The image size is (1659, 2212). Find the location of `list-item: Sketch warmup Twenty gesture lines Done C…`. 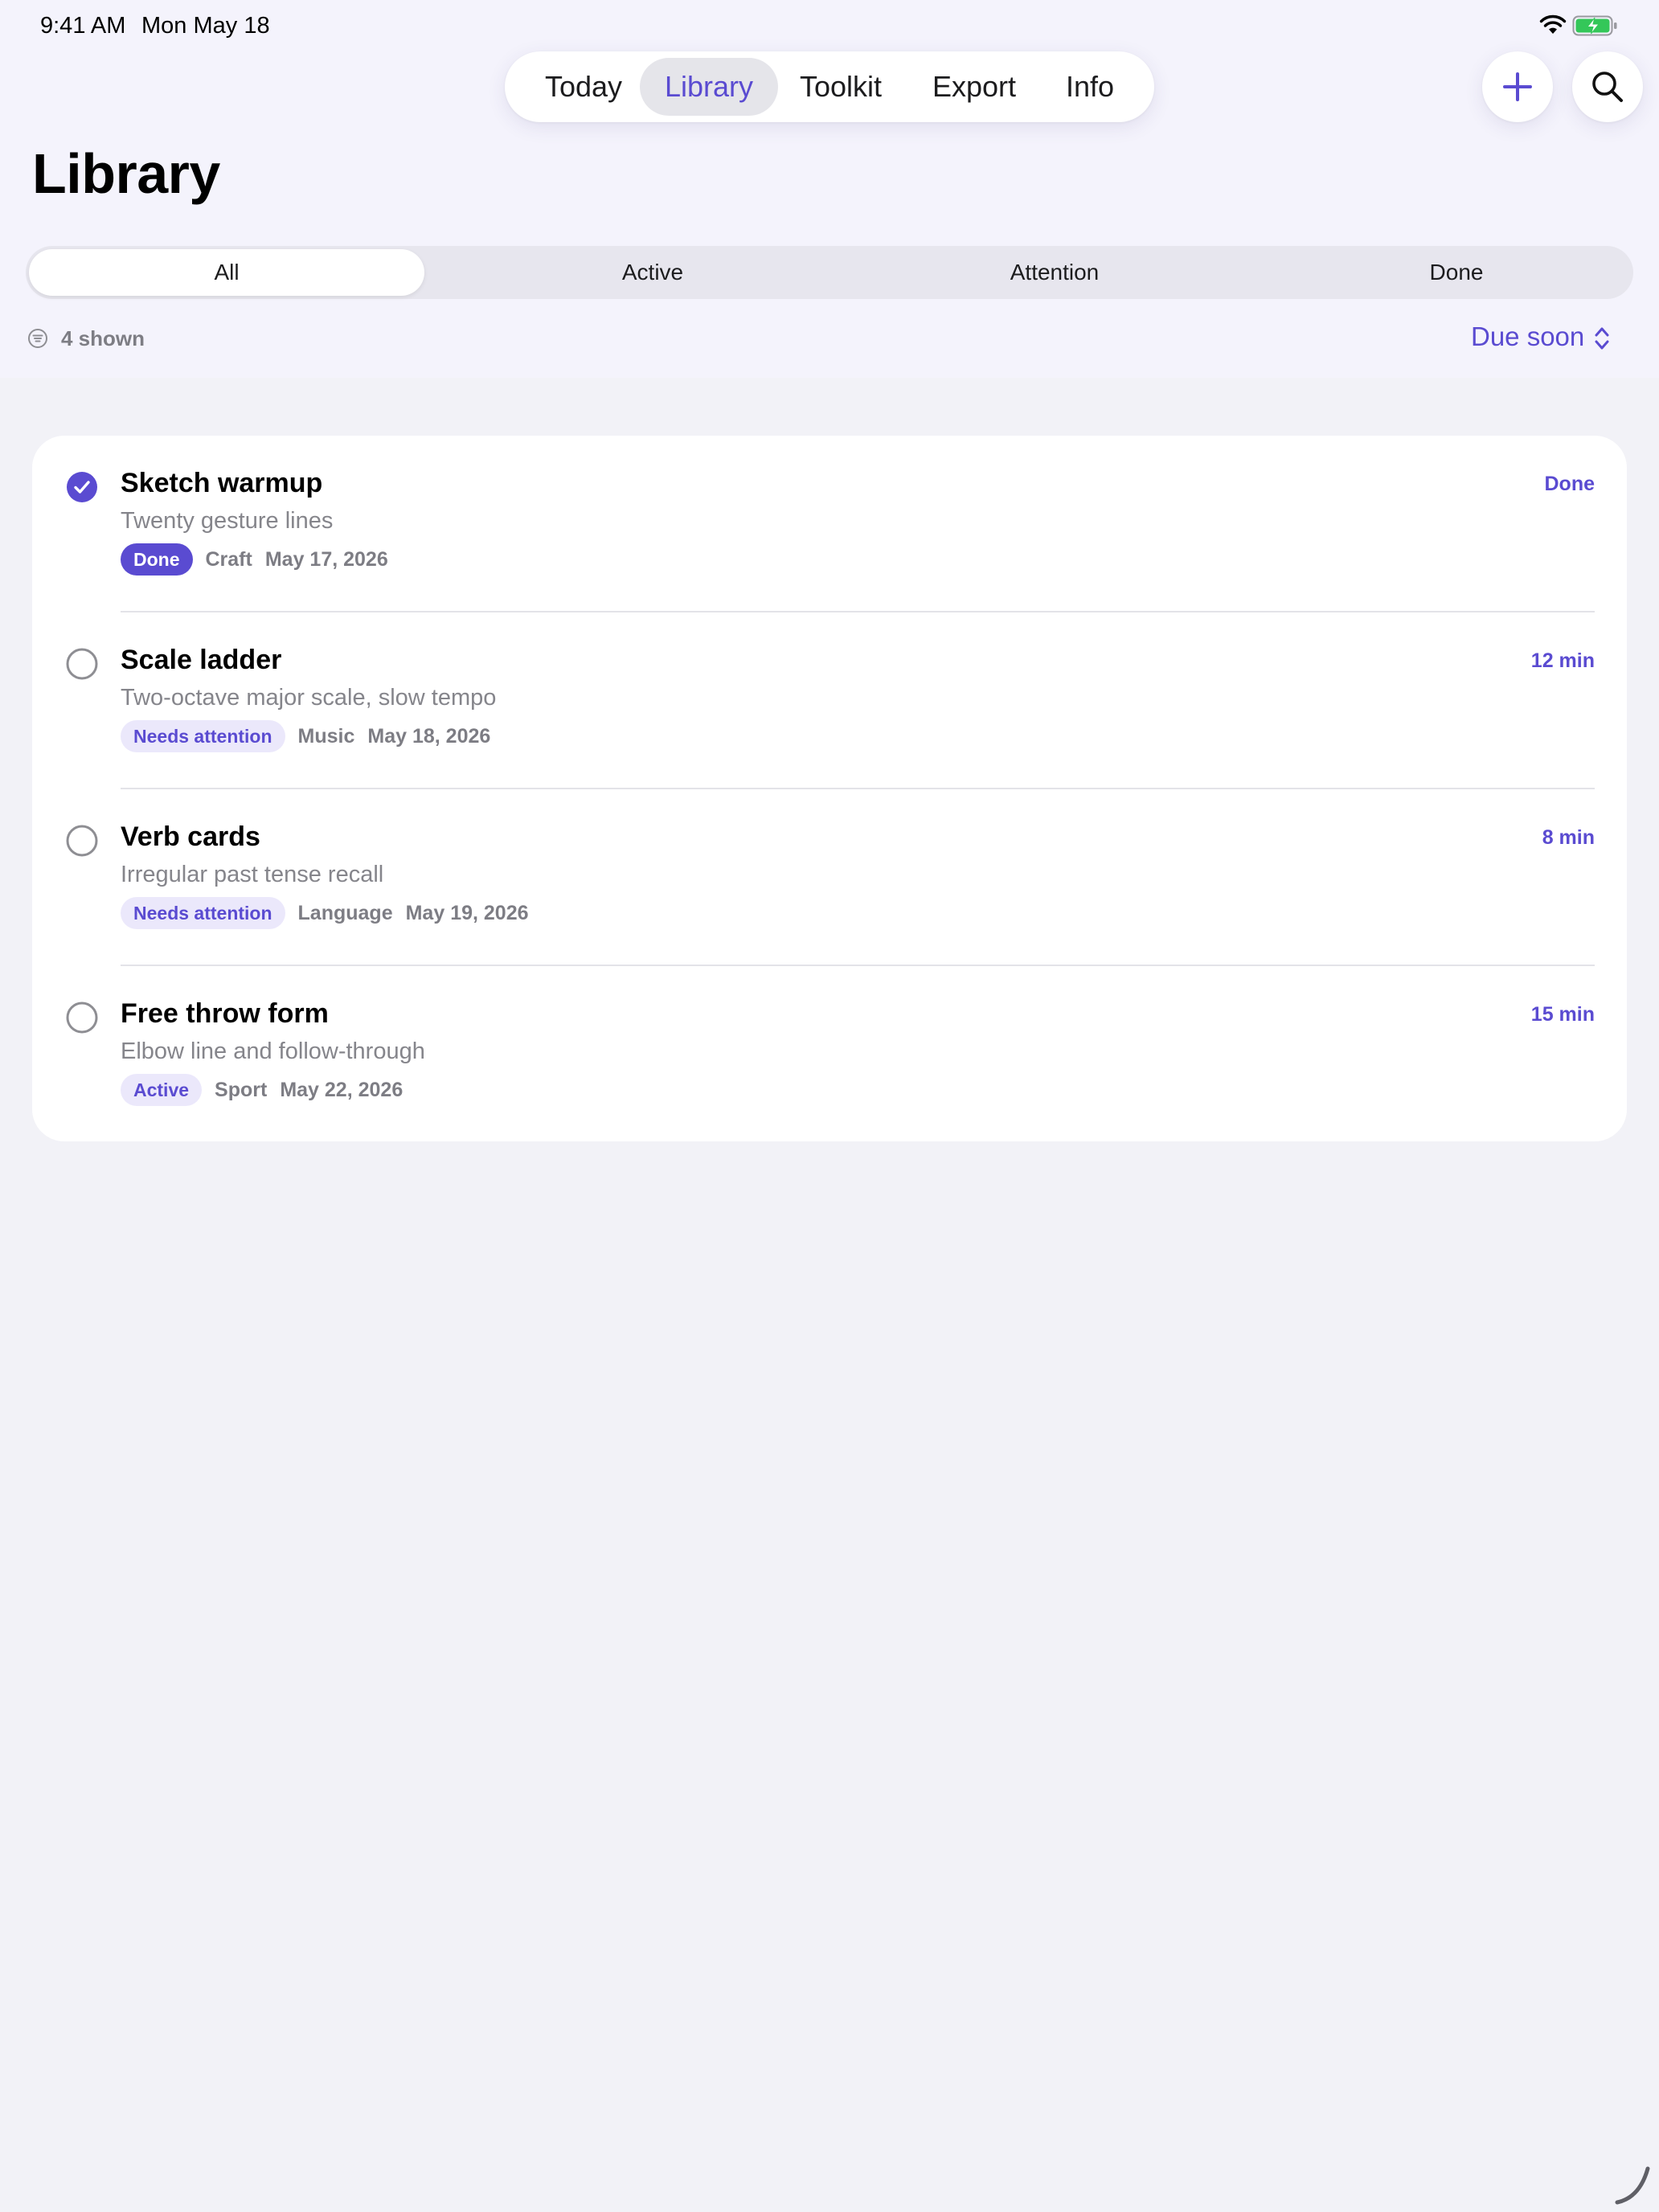

list-item: Sketch warmup Twenty gesture lines Done C… is located at coordinates (829, 524).